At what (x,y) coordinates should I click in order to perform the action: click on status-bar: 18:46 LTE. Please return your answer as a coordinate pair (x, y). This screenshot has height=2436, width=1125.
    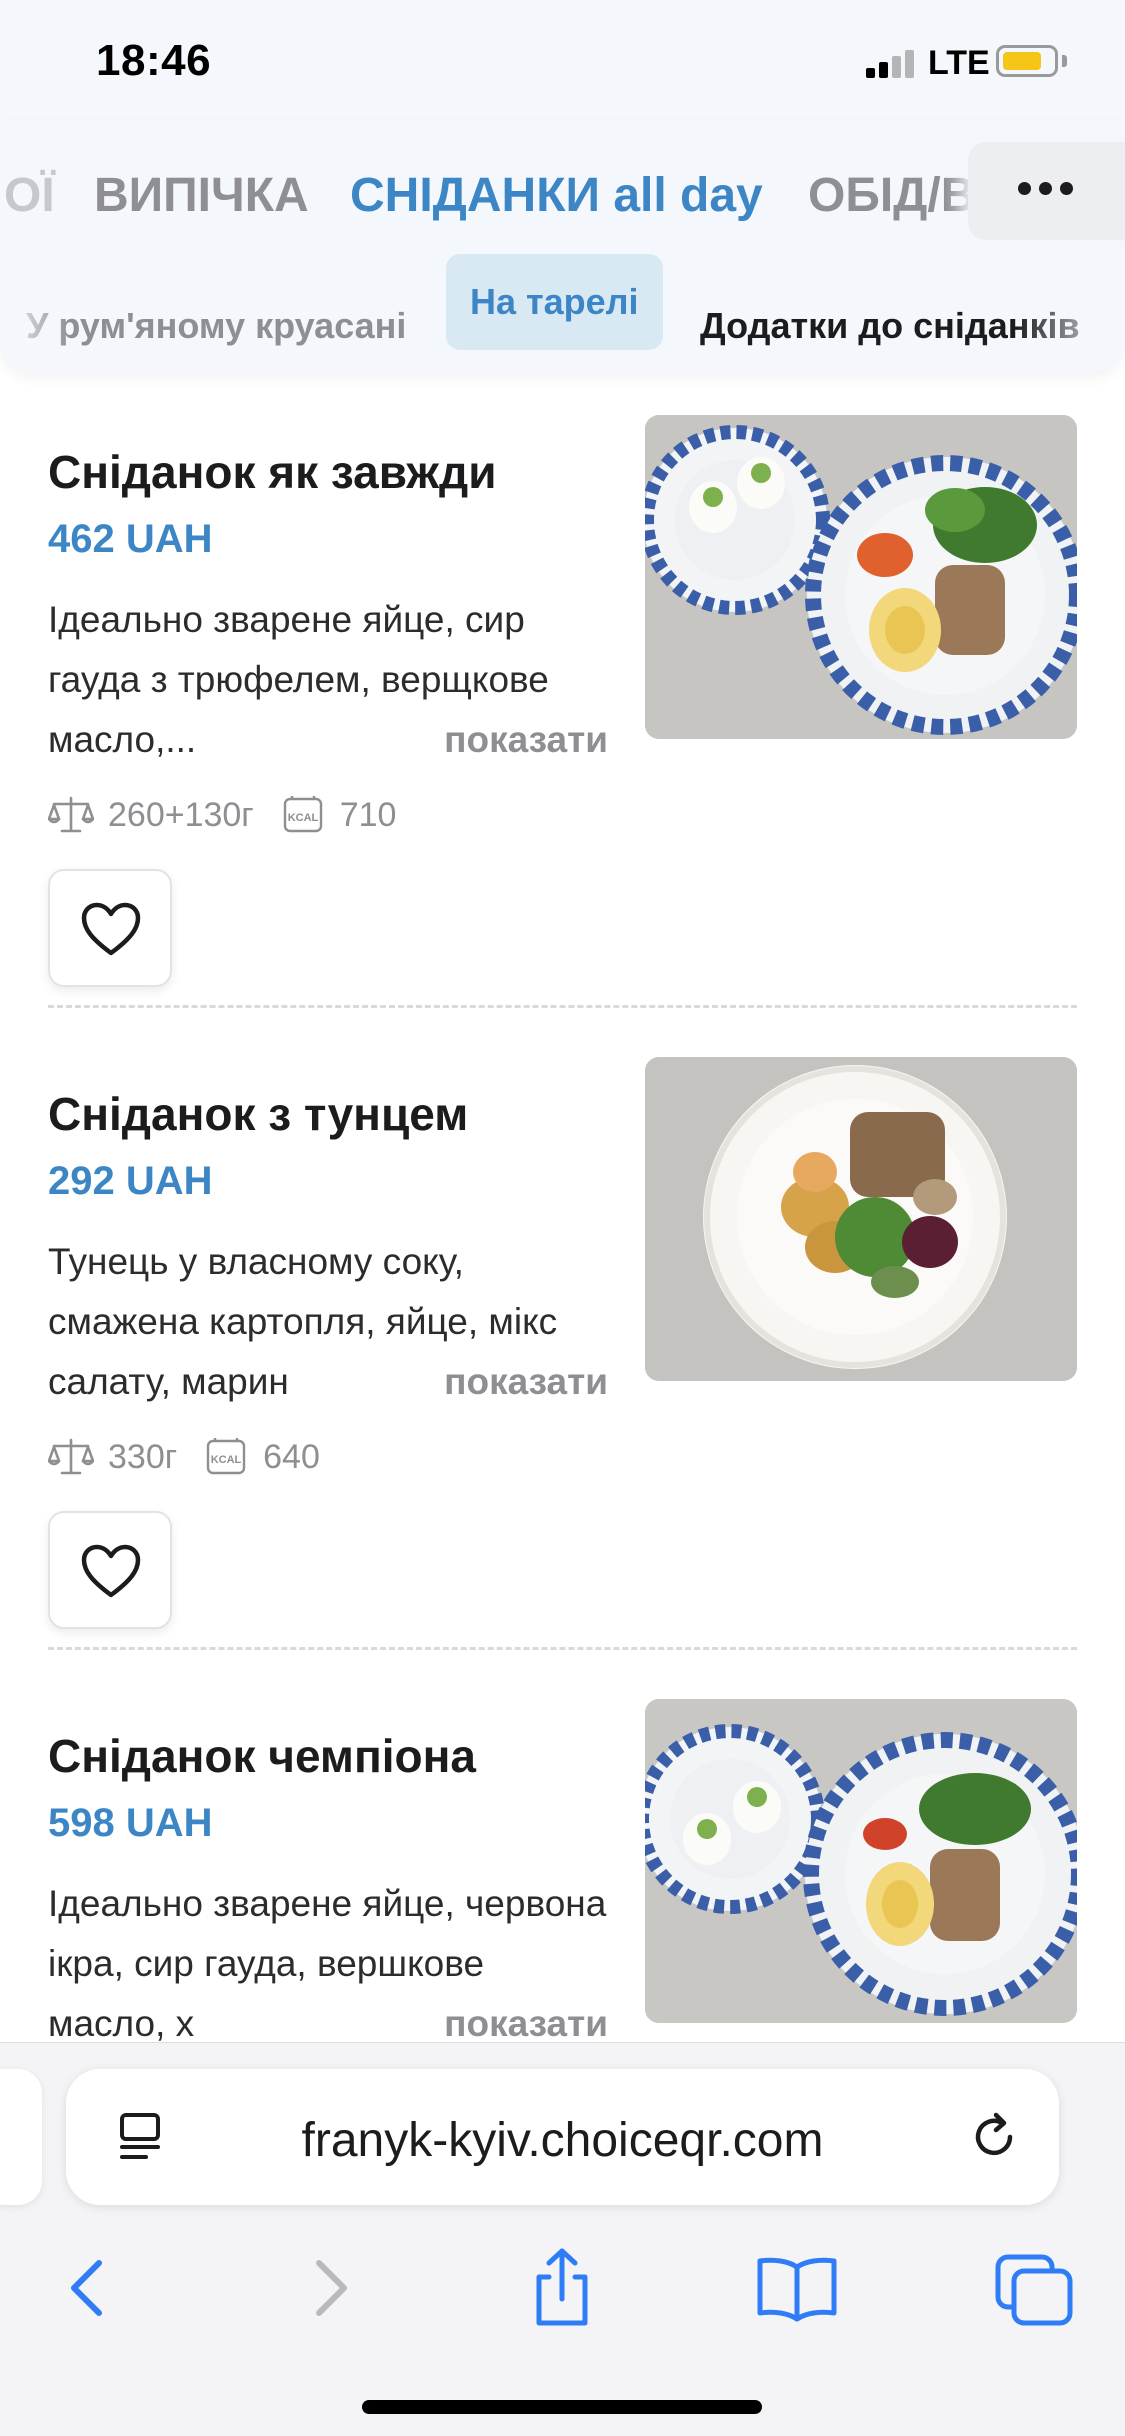
    Looking at the image, I should click on (562, 60).